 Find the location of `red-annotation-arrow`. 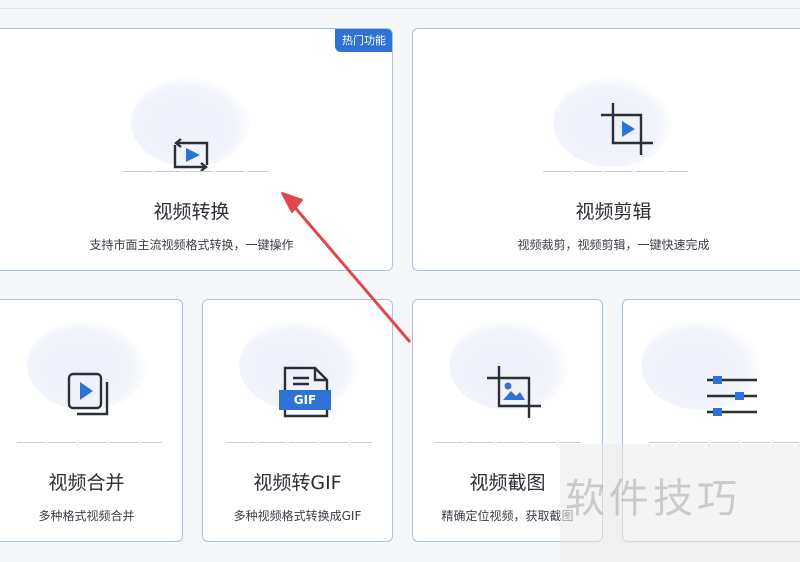

red-annotation-arrow is located at coordinates (346, 267).